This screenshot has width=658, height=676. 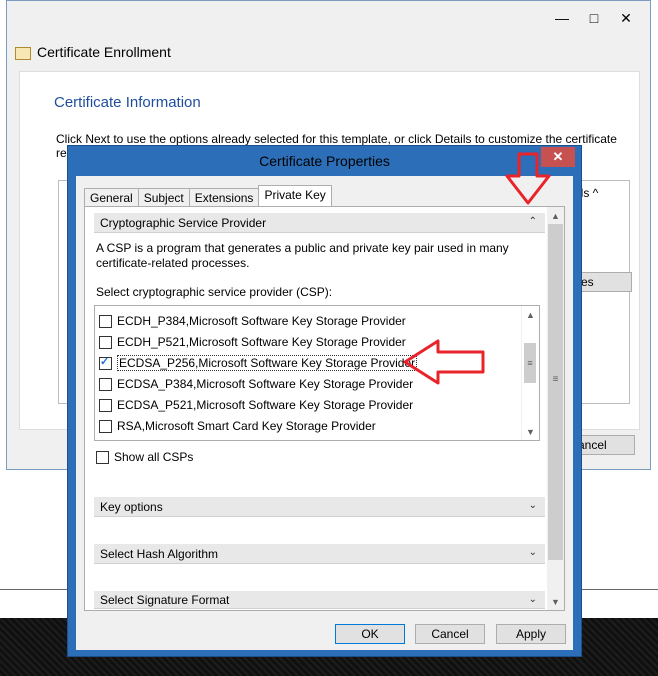 I want to click on csp-checkbox-checked, so click(x=105, y=362).